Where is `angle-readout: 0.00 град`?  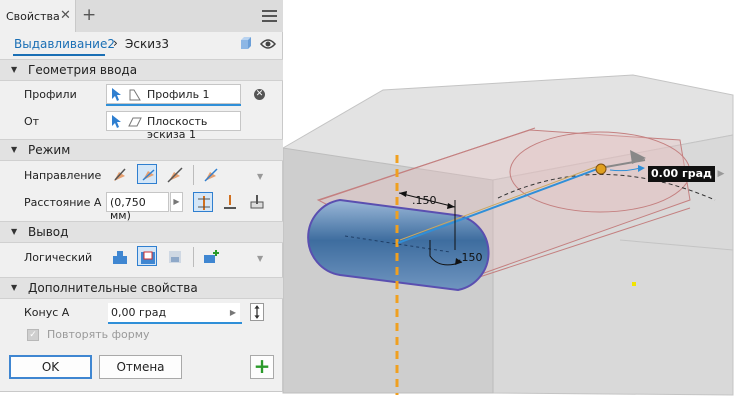
angle-readout: 0.00 град is located at coordinates (681, 174).